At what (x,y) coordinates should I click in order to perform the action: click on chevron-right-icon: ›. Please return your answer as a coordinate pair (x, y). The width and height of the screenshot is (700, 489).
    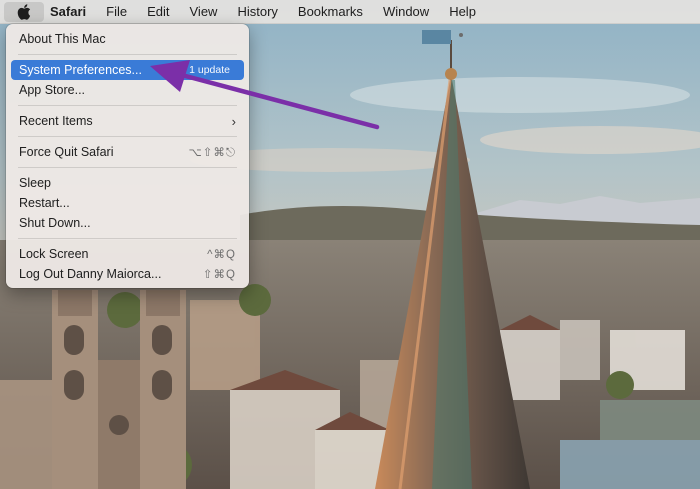
    Looking at the image, I should click on (233, 121).